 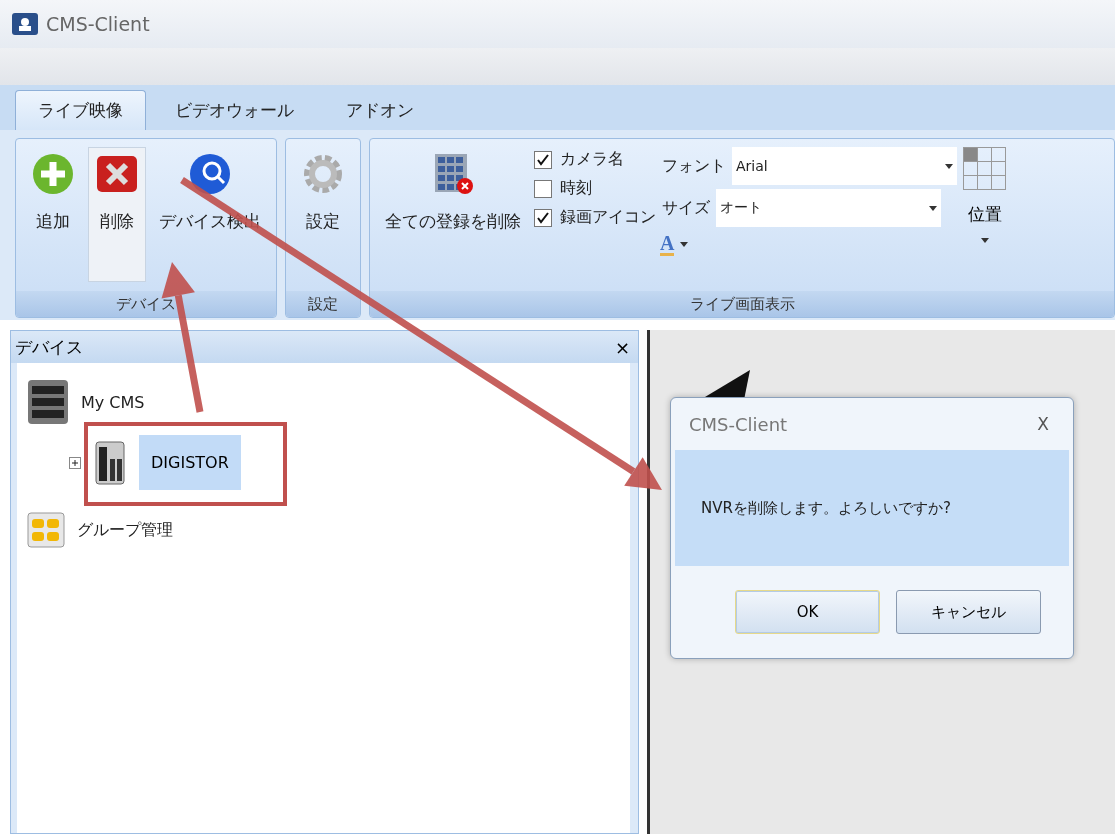 I want to click on dialog-title: CMS-Client, so click(x=738, y=424).